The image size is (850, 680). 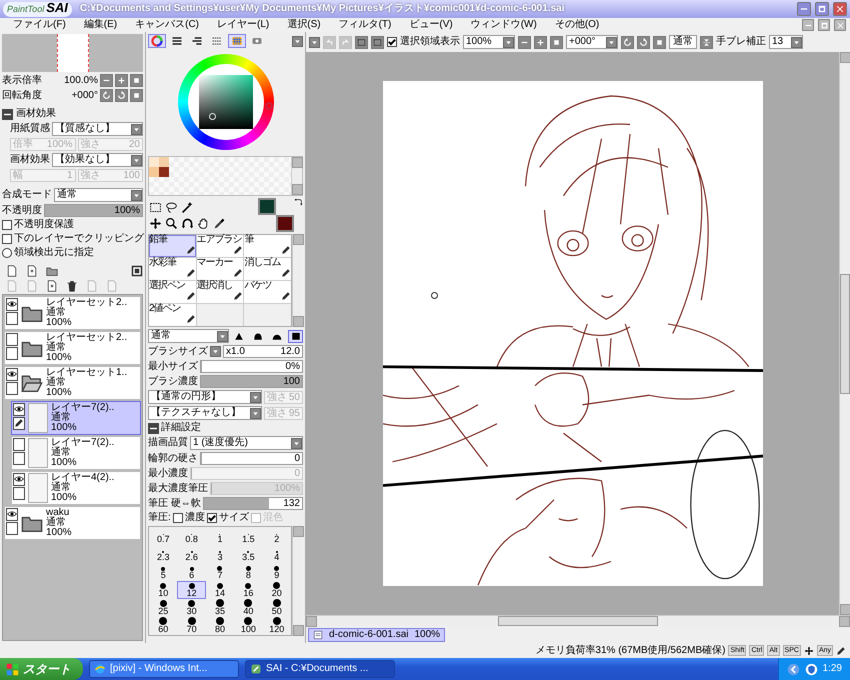 What do you see at coordinates (82, 477) in the screenshot?
I see `layer-name: レイヤー4(2)..` at bounding box center [82, 477].